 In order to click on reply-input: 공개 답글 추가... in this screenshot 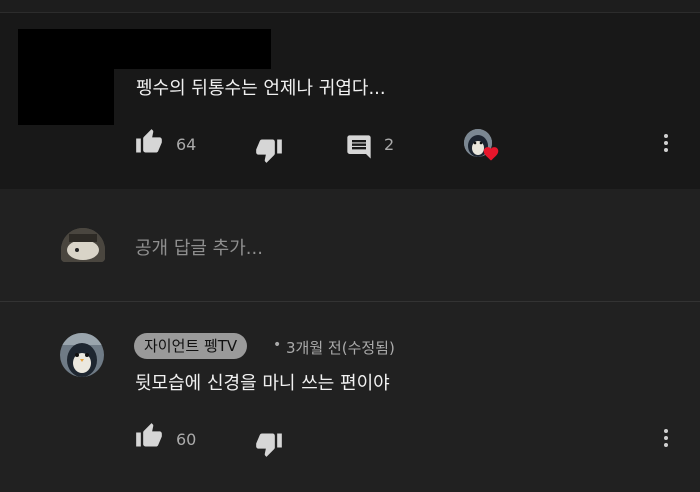, I will do `click(199, 247)`.